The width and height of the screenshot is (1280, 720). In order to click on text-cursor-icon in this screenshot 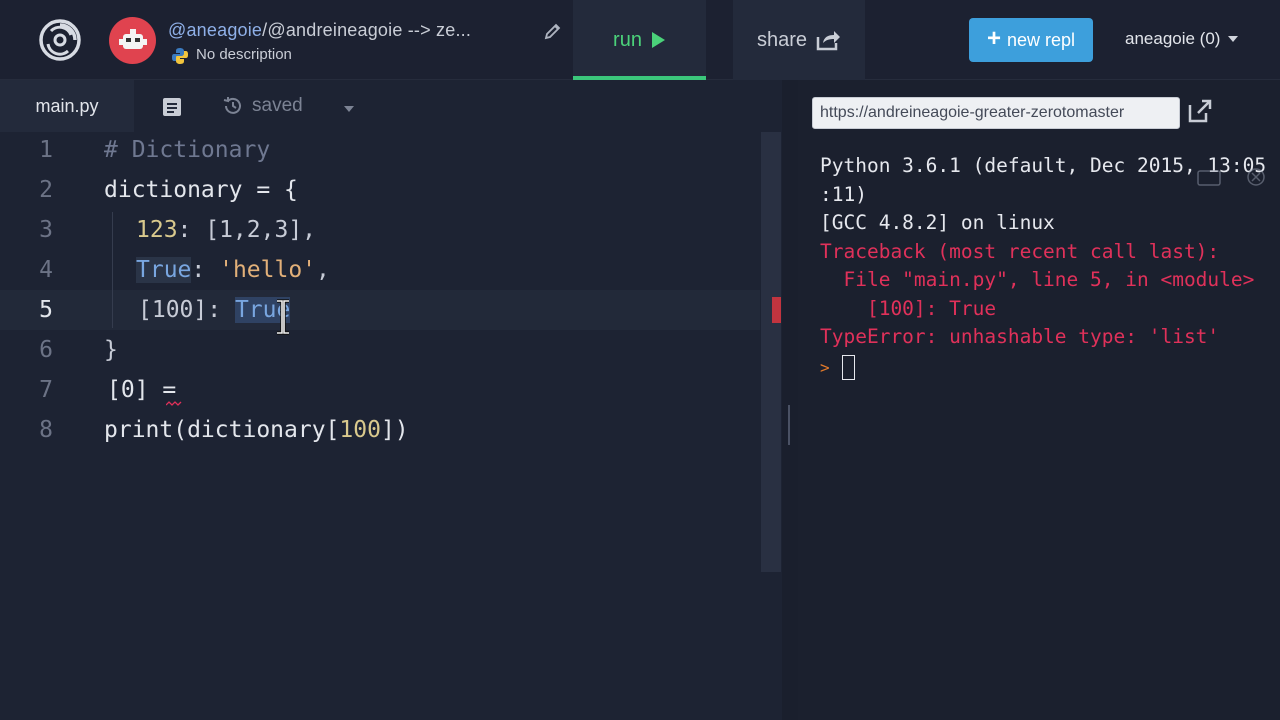, I will do `click(283, 317)`.